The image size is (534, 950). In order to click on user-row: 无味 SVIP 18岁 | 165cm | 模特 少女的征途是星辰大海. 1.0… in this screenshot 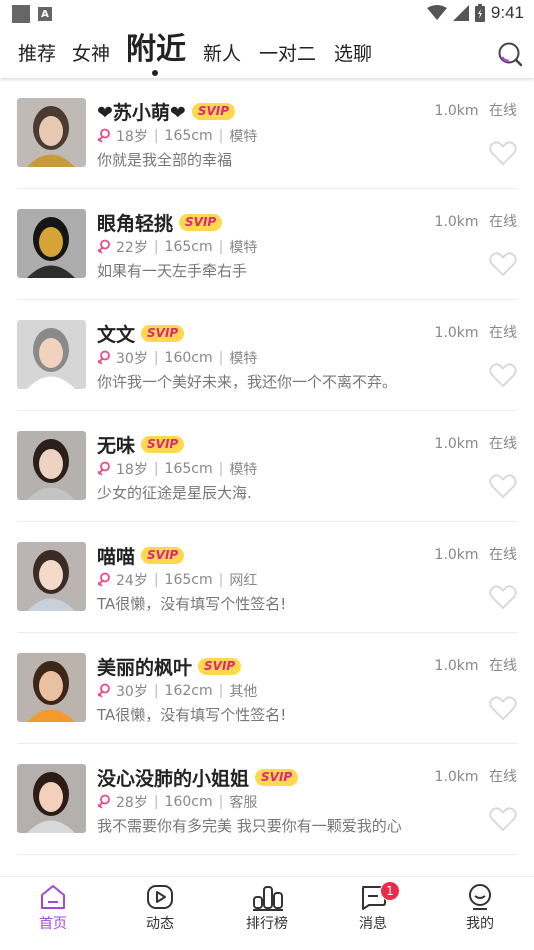, I will do `click(267, 466)`.